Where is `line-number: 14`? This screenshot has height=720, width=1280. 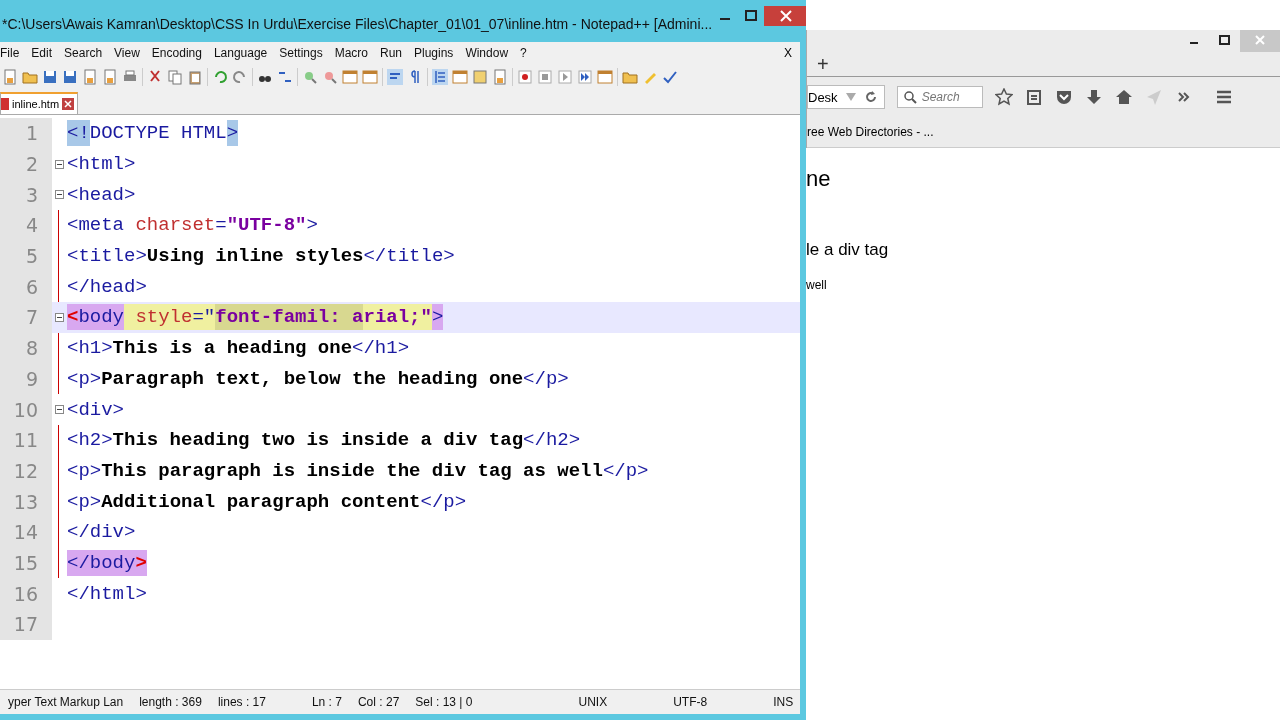 line-number: 14 is located at coordinates (26, 532).